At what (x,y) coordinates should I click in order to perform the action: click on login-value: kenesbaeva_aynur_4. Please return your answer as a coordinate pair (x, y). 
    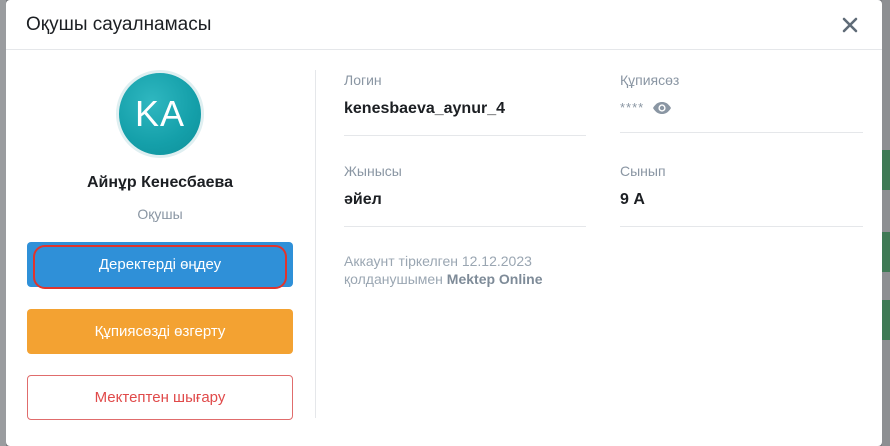
    Looking at the image, I should click on (424, 108).